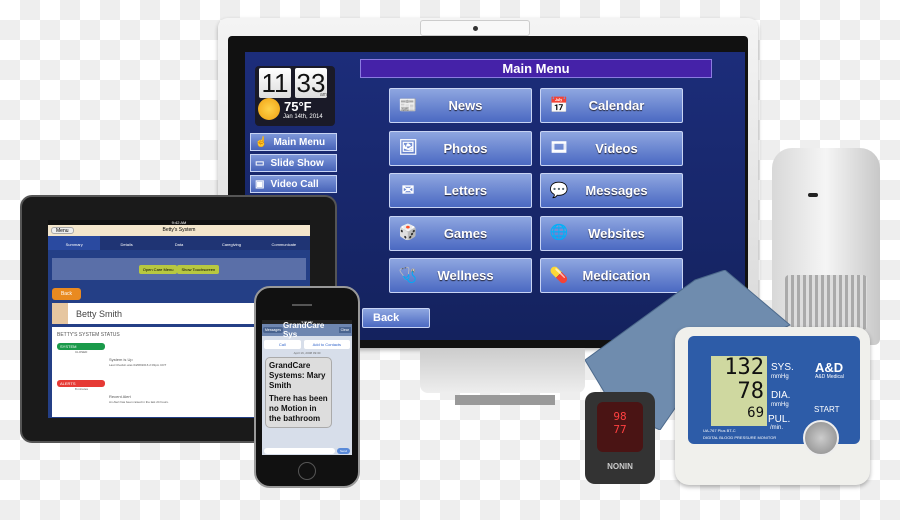 Image resolution: width=900 pixels, height=520 pixels. Describe the element at coordinates (179, 243) in the screenshot. I see `tab-data: Data` at that location.